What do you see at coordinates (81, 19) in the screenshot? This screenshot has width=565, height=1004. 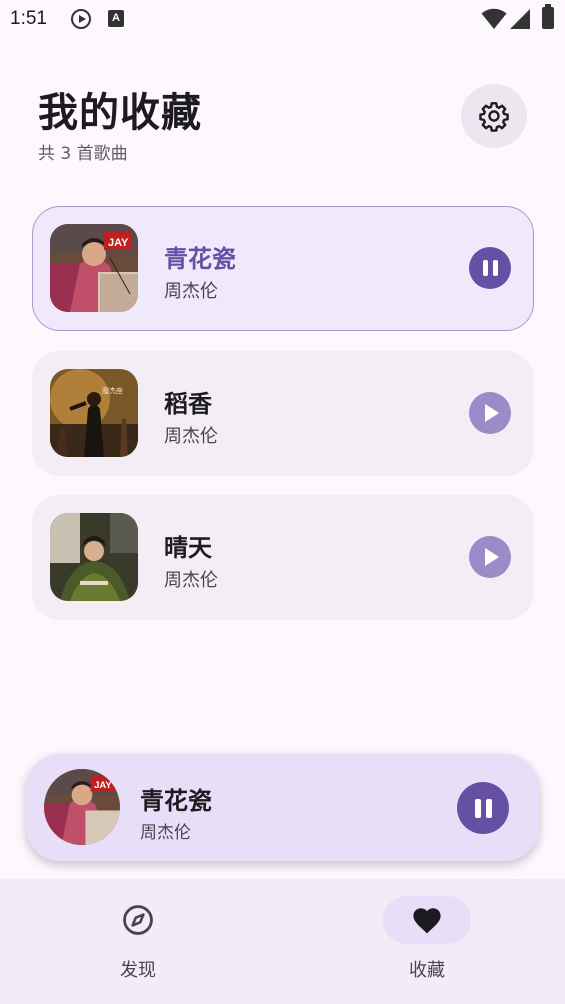 I see `play-circle-icon` at bounding box center [81, 19].